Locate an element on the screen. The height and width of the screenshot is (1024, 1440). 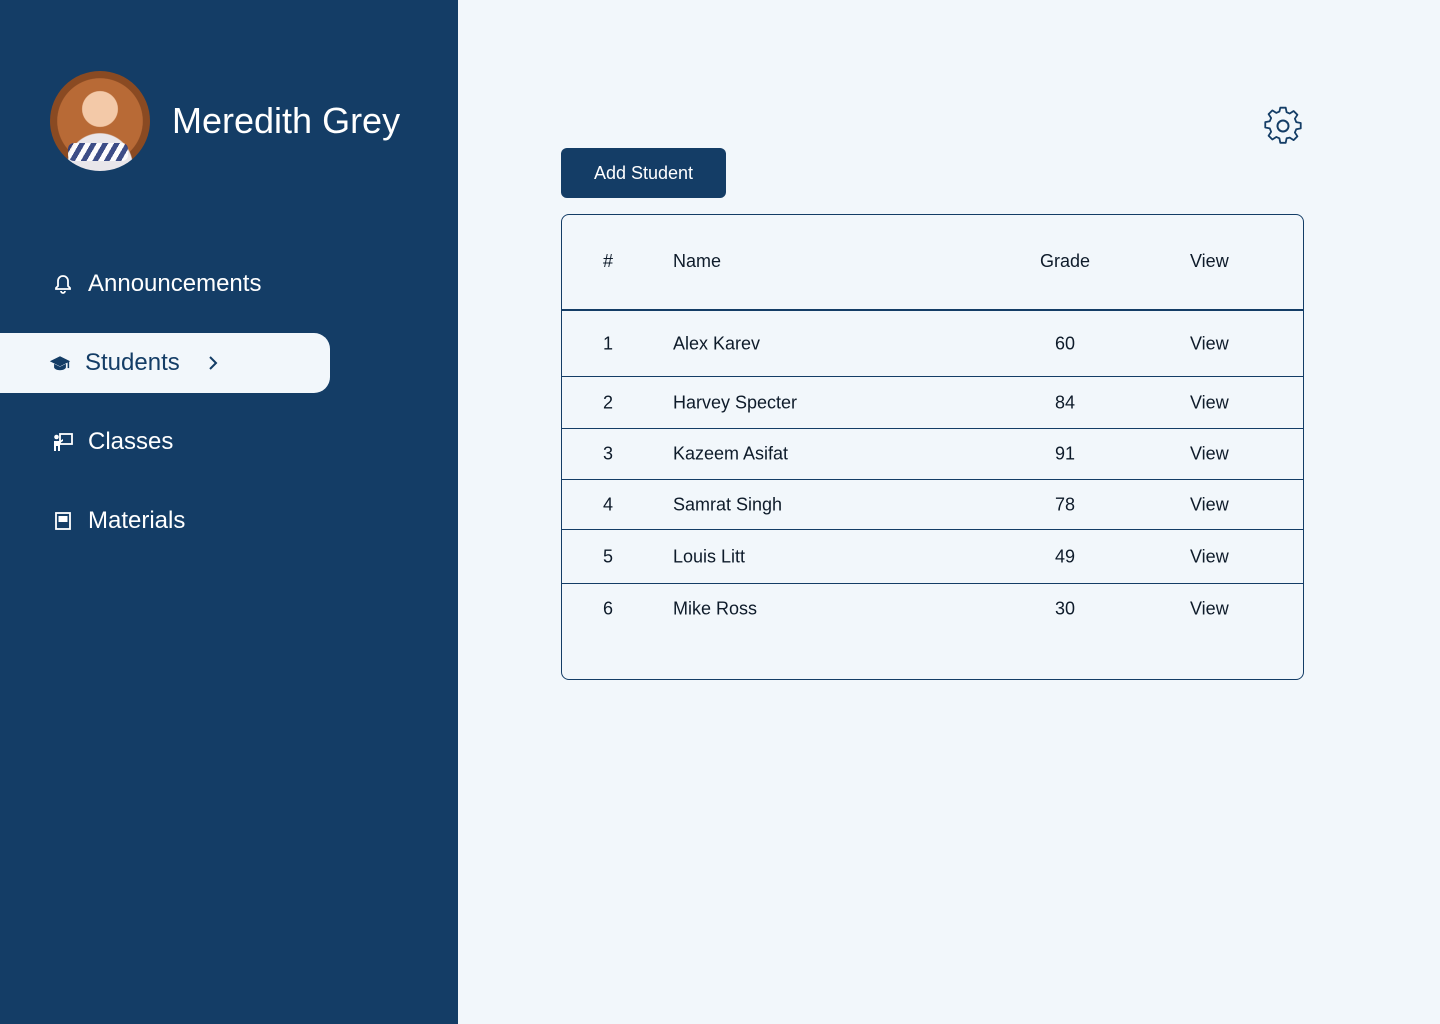
row-num: 5 is located at coordinates (607, 556).